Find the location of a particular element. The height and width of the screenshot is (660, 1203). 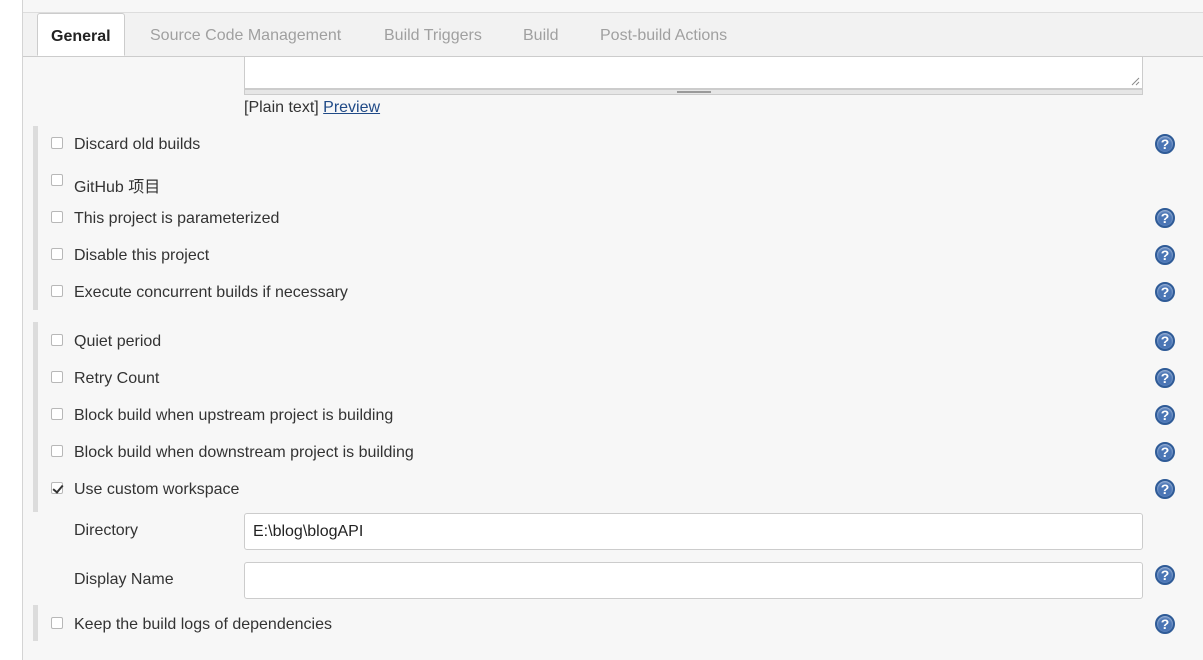

help-quiet-period-icon: ? is located at coordinates (1165, 341).